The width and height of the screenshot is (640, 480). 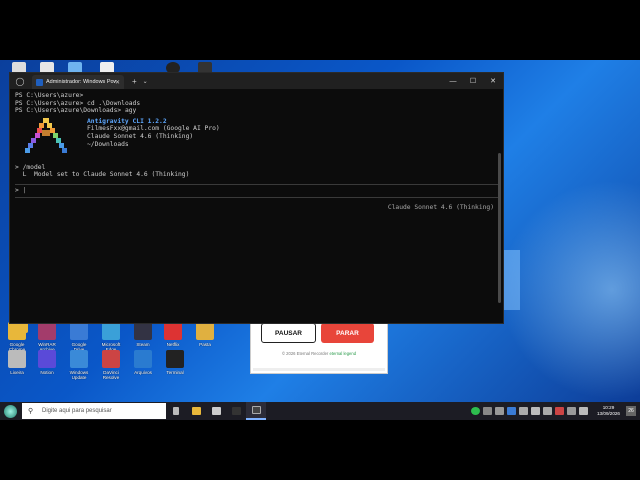 I want to click on terminal-icon, so click(x=256, y=410).